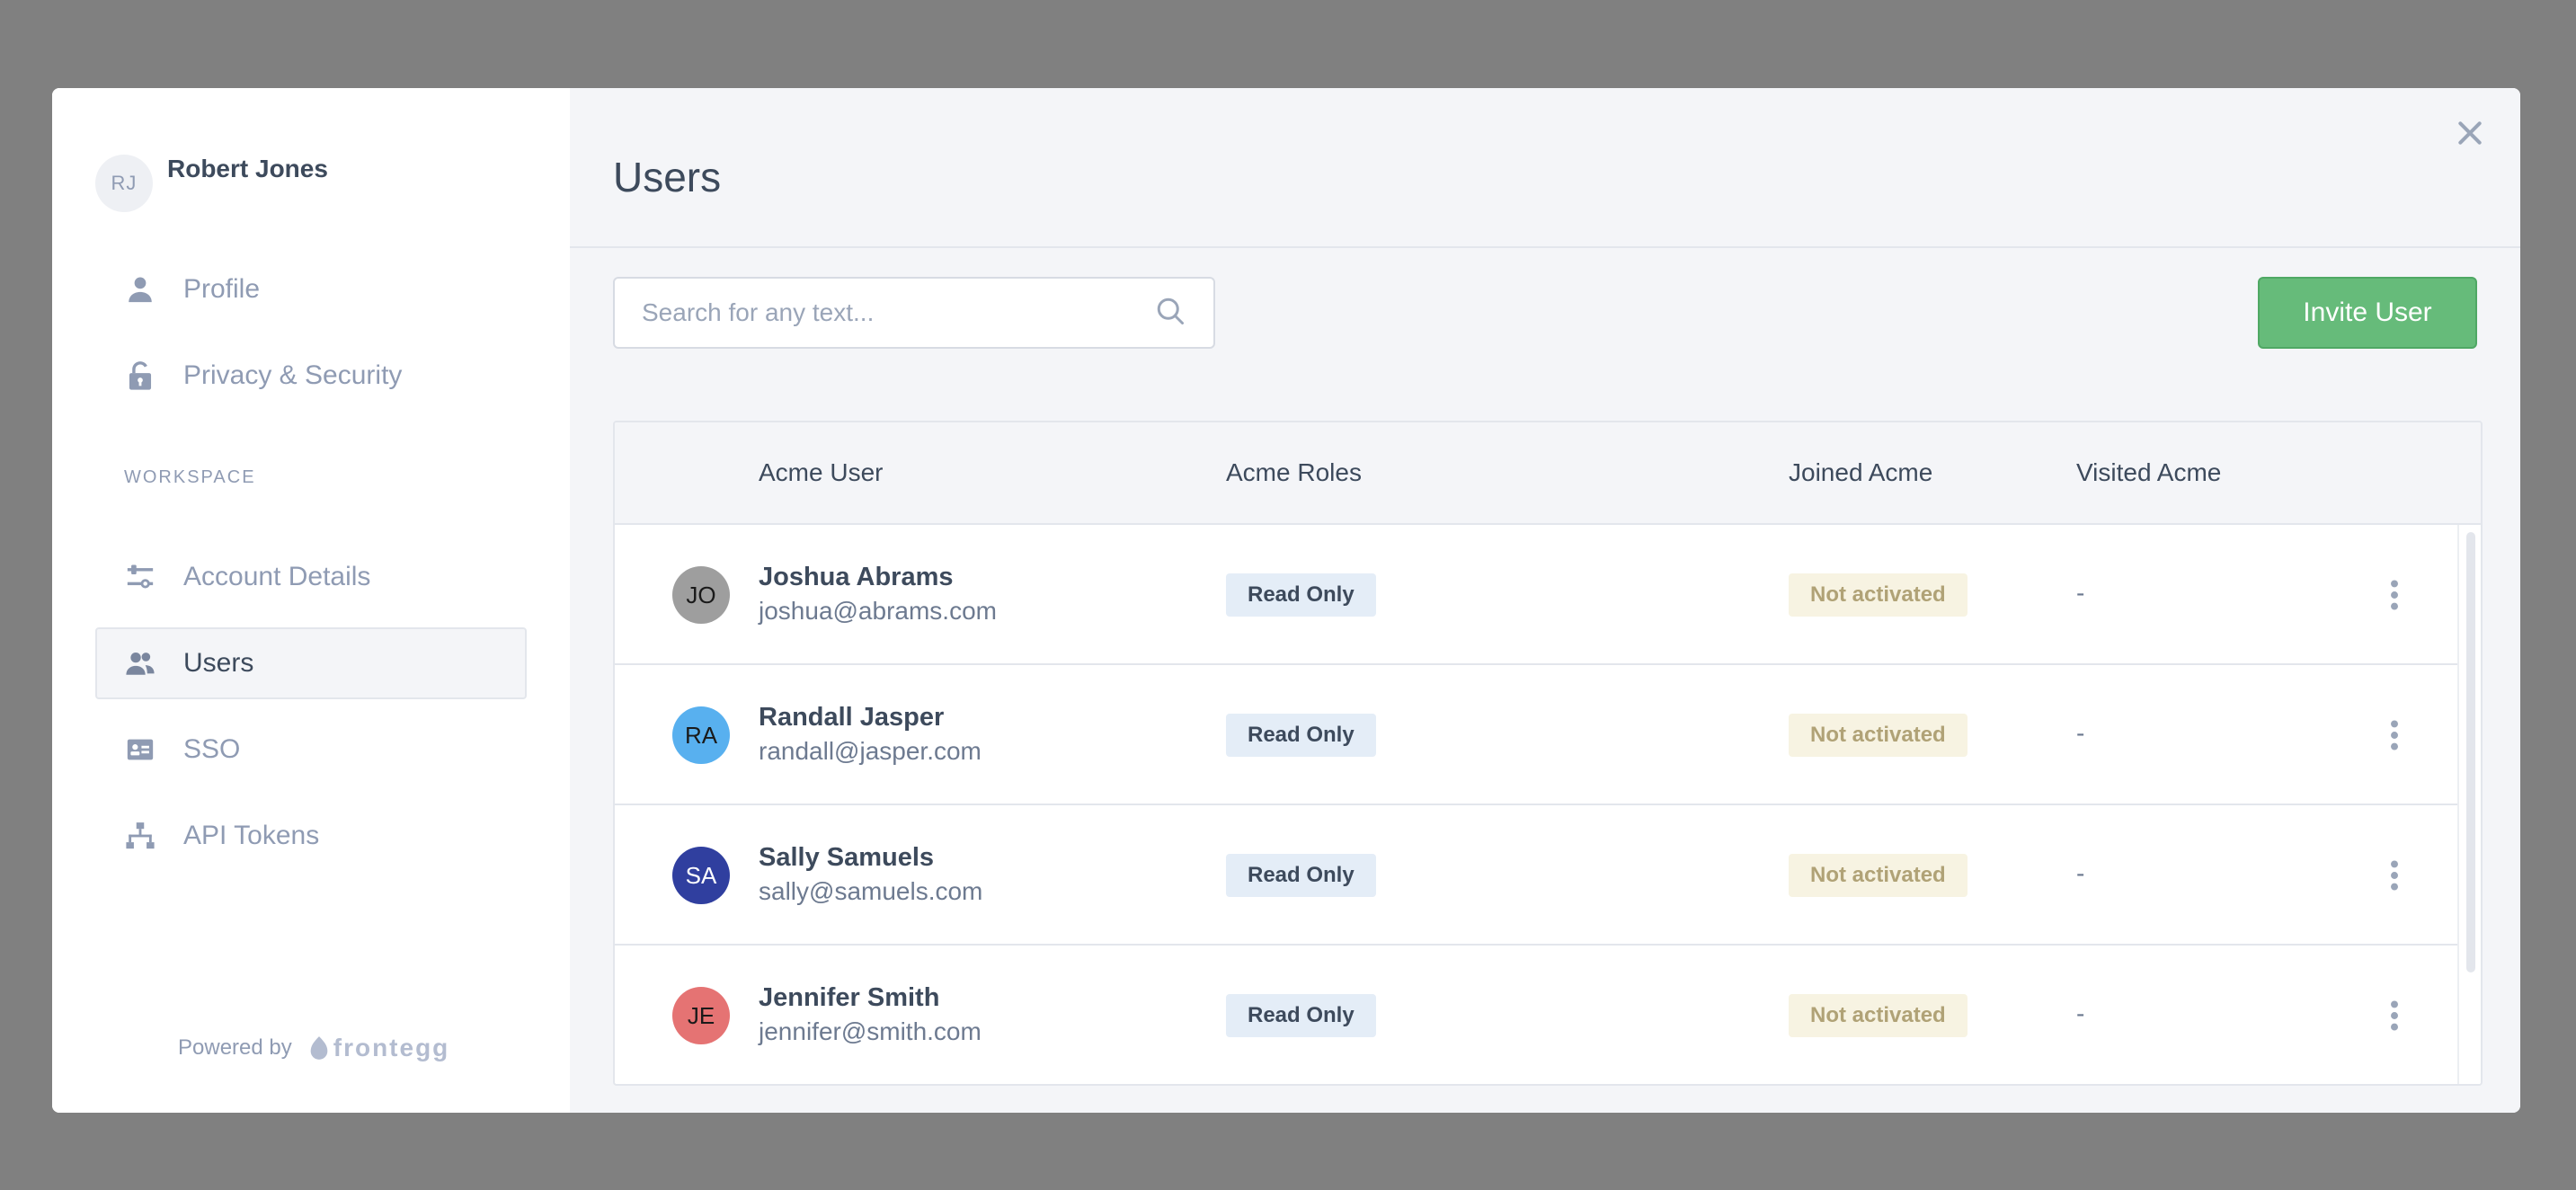 The width and height of the screenshot is (2576, 1190). Describe the element at coordinates (124, 183) in the screenshot. I see `avatar: RJ` at that location.